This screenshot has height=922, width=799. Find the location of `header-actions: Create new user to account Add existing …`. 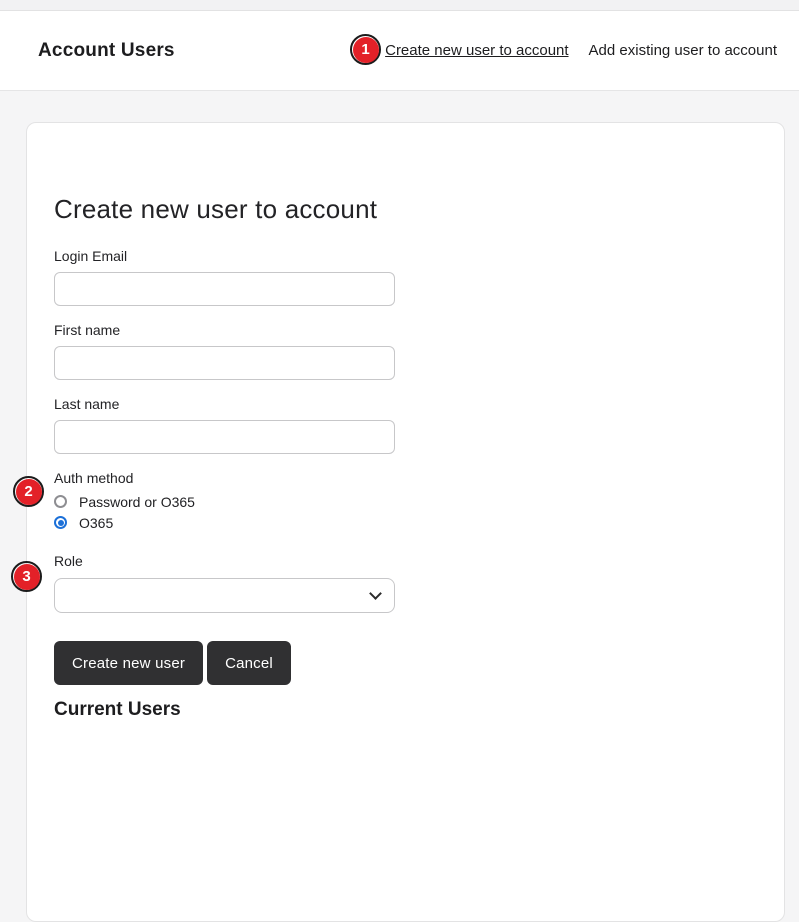

header-actions: Create new user to account Add existing … is located at coordinates (563, 50).